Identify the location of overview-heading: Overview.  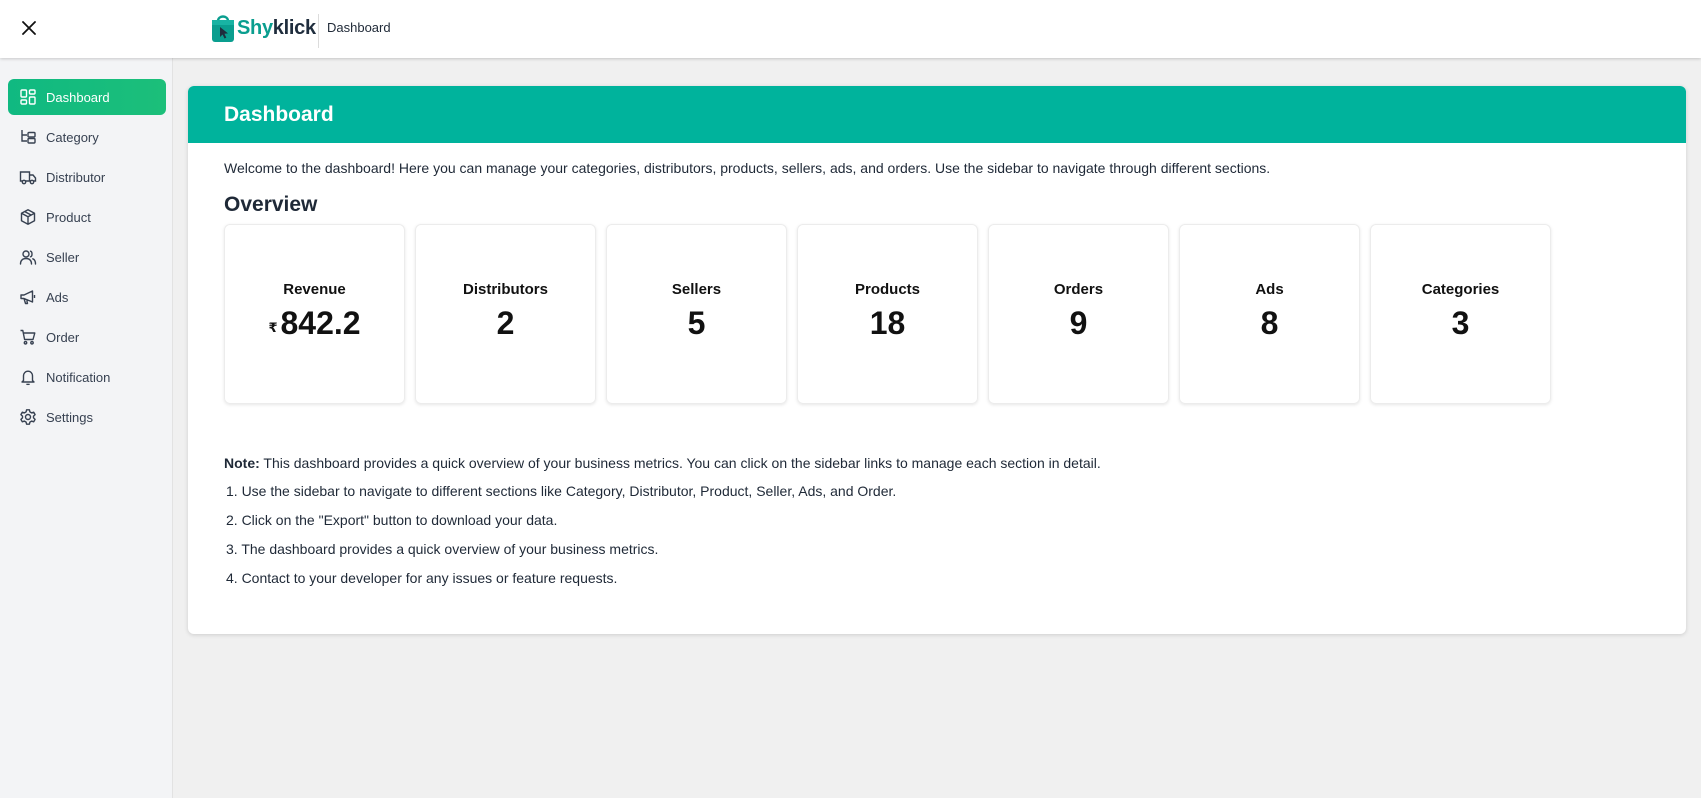
(271, 204).